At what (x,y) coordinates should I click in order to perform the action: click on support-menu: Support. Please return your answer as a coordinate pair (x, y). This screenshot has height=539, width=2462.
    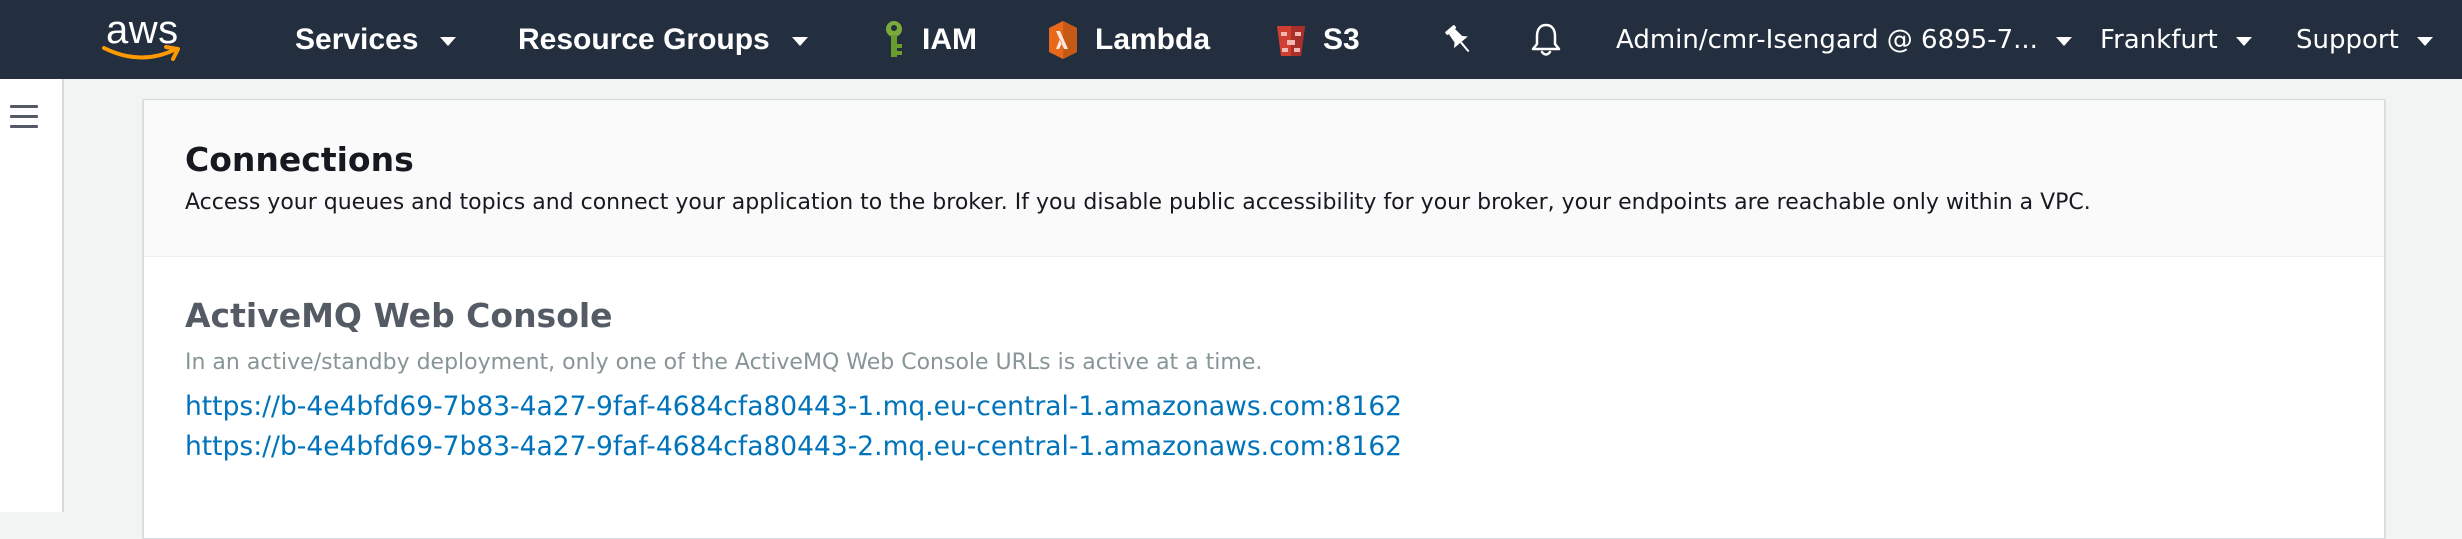
    Looking at the image, I should click on (2364, 39).